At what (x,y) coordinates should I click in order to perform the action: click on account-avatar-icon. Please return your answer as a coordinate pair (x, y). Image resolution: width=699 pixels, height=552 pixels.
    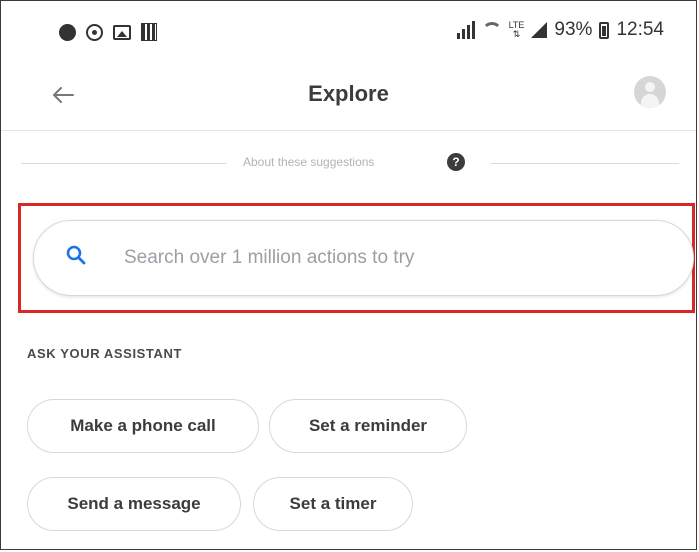
    Looking at the image, I should click on (650, 92).